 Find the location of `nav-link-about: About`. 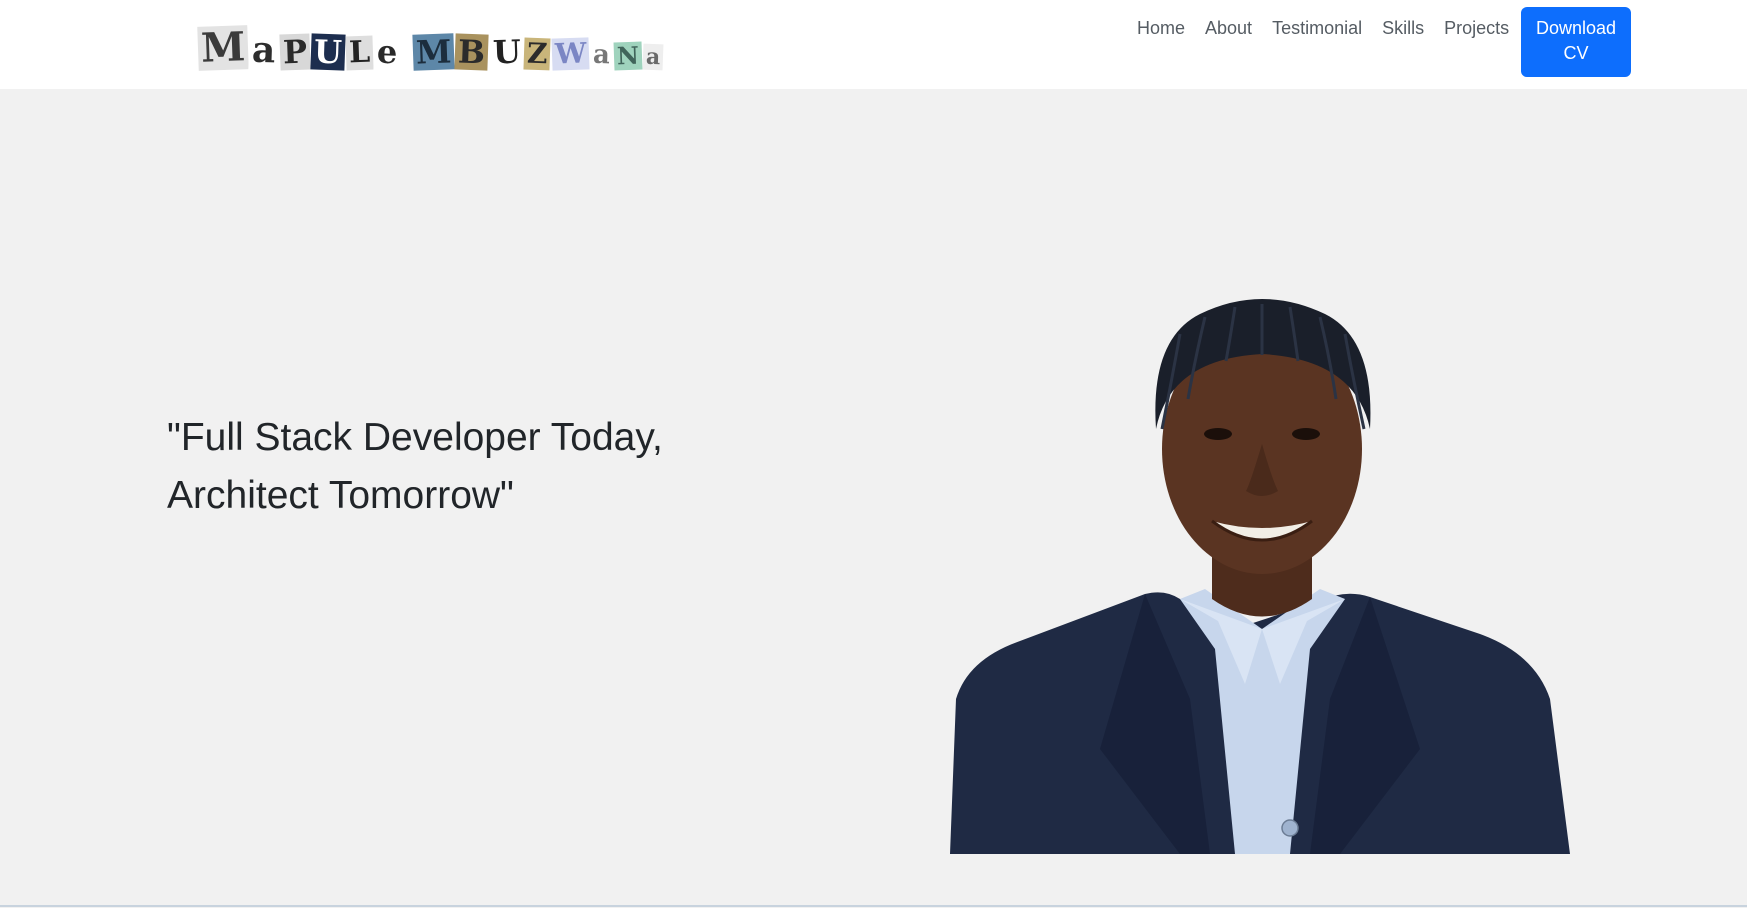

nav-link-about: About is located at coordinates (1228, 28).